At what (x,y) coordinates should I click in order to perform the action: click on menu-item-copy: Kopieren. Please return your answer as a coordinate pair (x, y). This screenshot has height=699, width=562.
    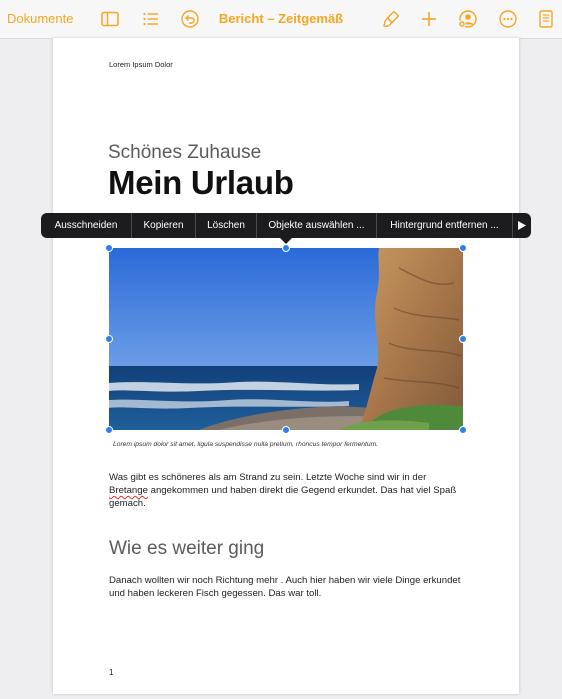
    Looking at the image, I should click on (164, 225).